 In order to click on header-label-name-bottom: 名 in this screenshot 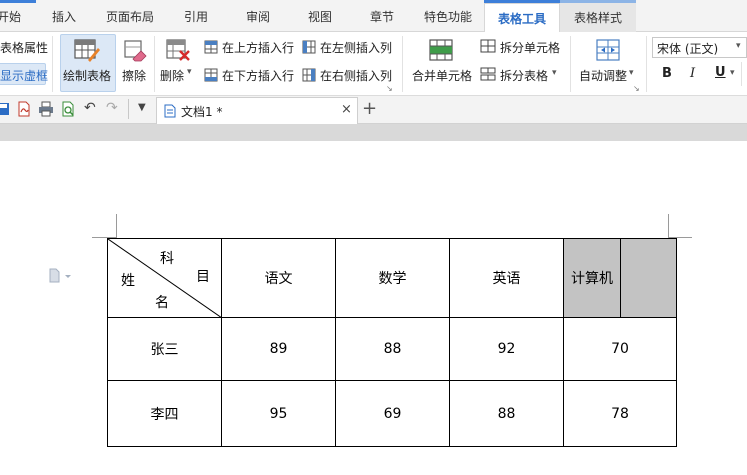, I will do `click(162, 303)`.